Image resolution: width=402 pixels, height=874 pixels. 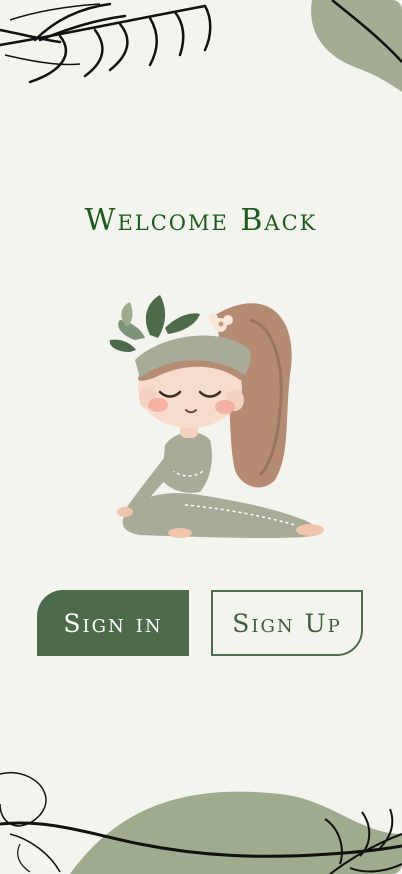 What do you see at coordinates (113, 623) in the screenshot?
I see `sign-in-button: Sign in` at bounding box center [113, 623].